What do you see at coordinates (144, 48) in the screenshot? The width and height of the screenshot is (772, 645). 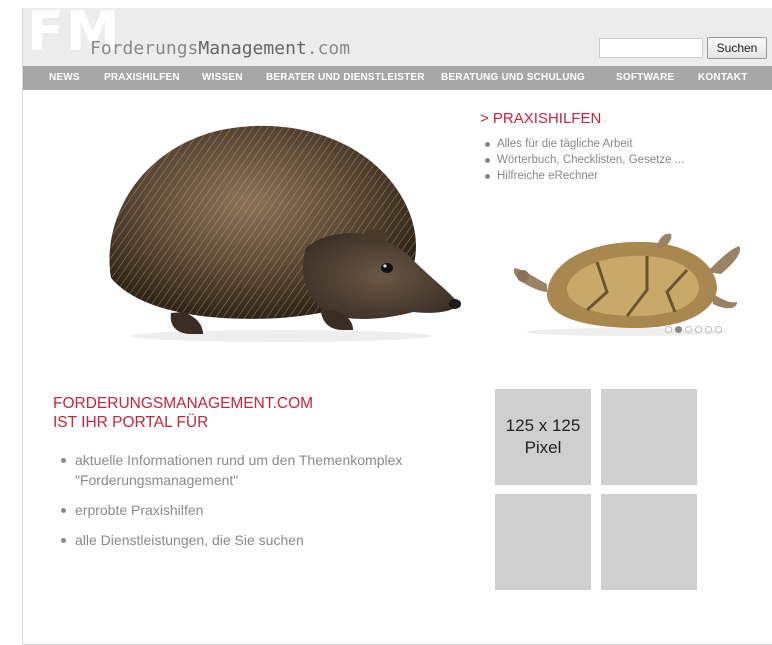 I see `logo-text-part1: Forderungs` at bounding box center [144, 48].